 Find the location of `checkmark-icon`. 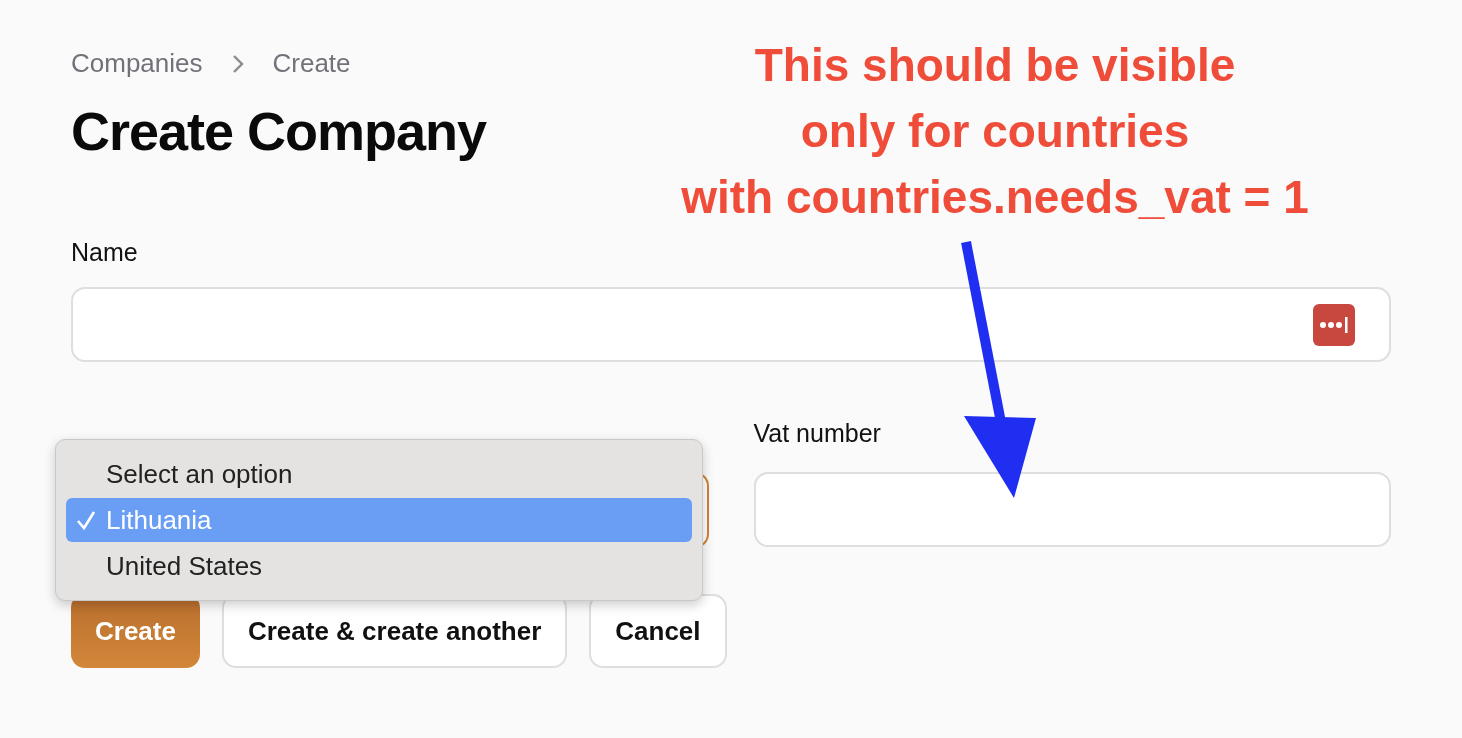

checkmark-icon is located at coordinates (86, 520).